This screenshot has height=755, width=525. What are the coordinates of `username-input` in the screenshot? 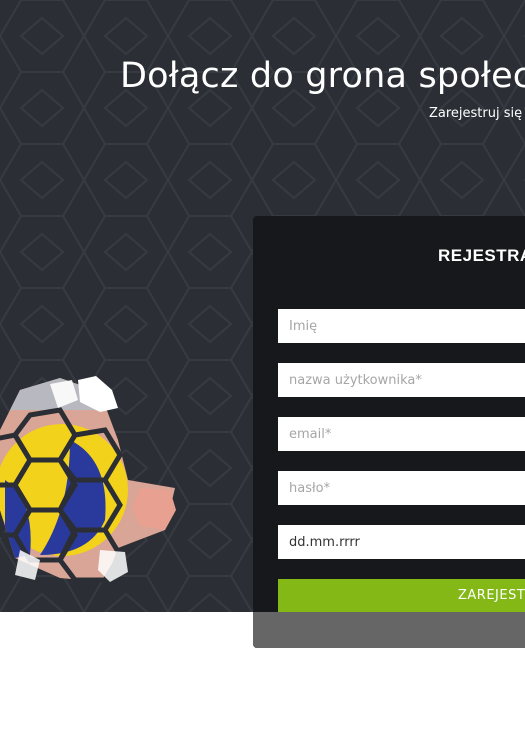 It's located at (401, 380).